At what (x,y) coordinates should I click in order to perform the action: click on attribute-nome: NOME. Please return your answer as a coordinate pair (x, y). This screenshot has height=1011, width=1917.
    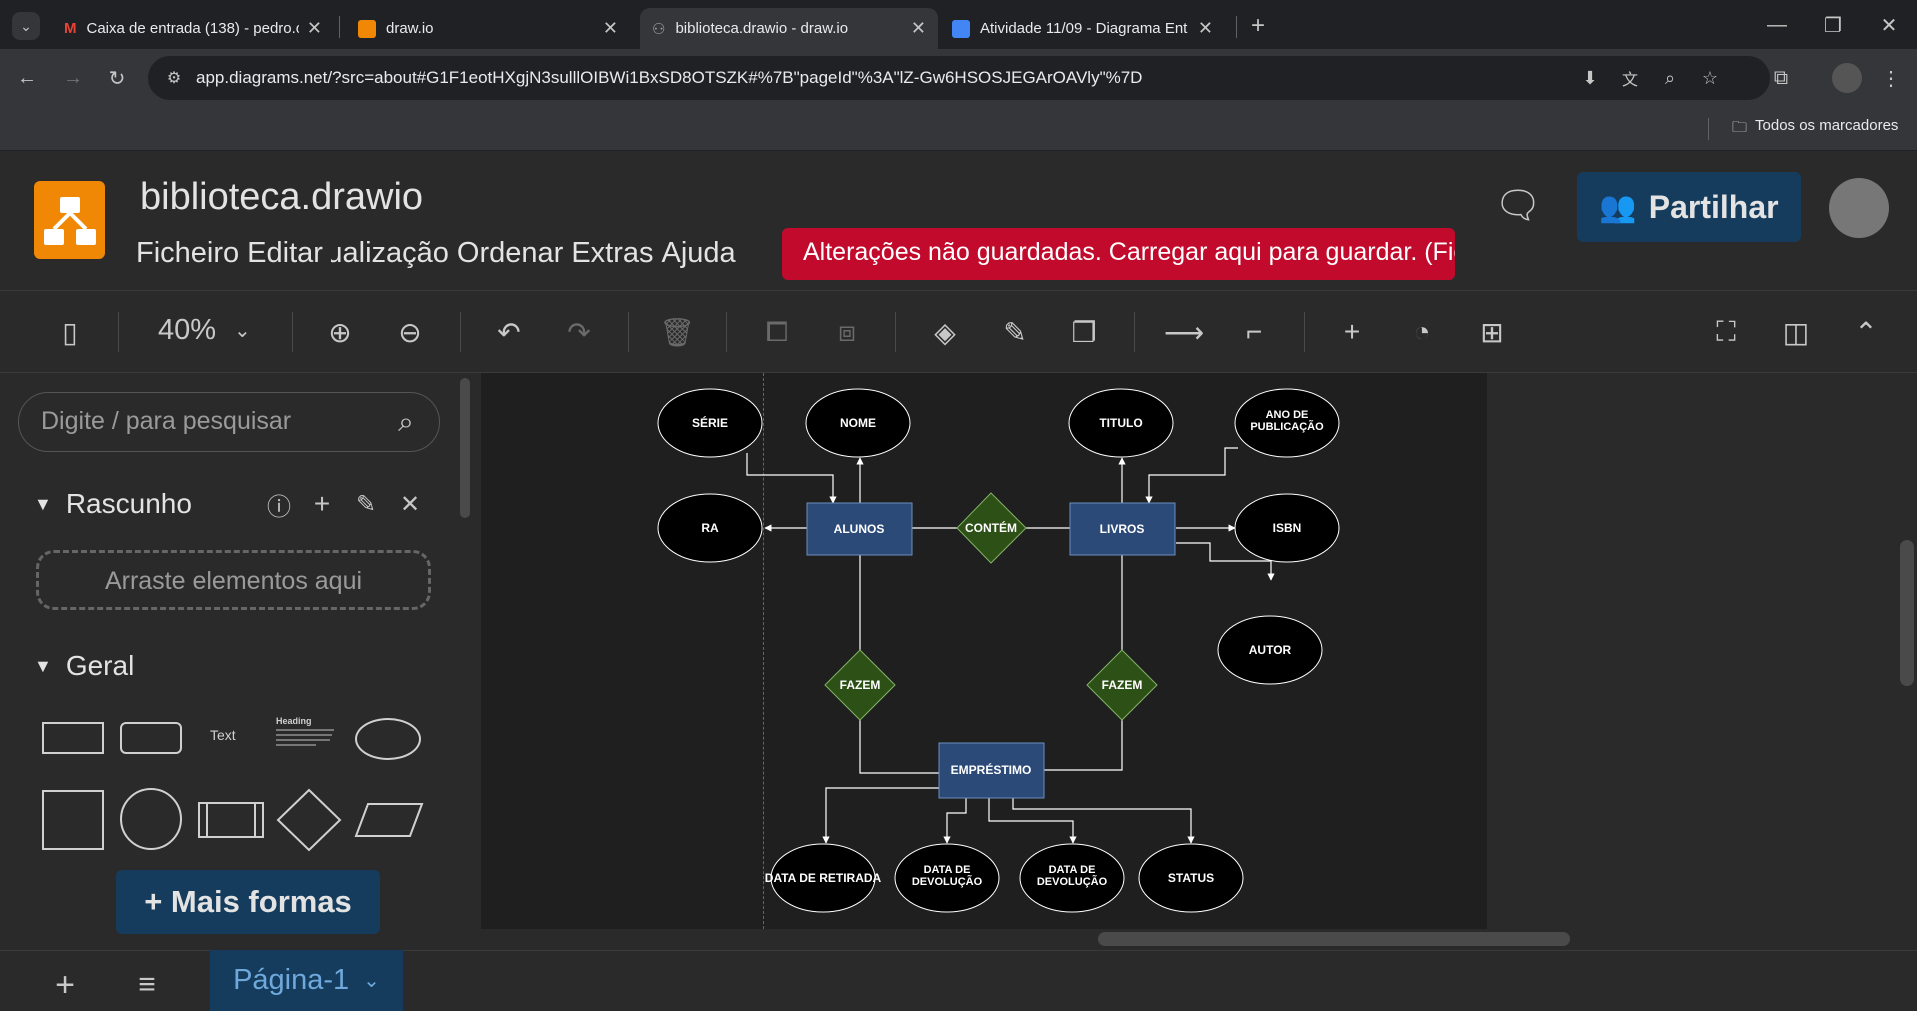
    Looking at the image, I should click on (858, 423).